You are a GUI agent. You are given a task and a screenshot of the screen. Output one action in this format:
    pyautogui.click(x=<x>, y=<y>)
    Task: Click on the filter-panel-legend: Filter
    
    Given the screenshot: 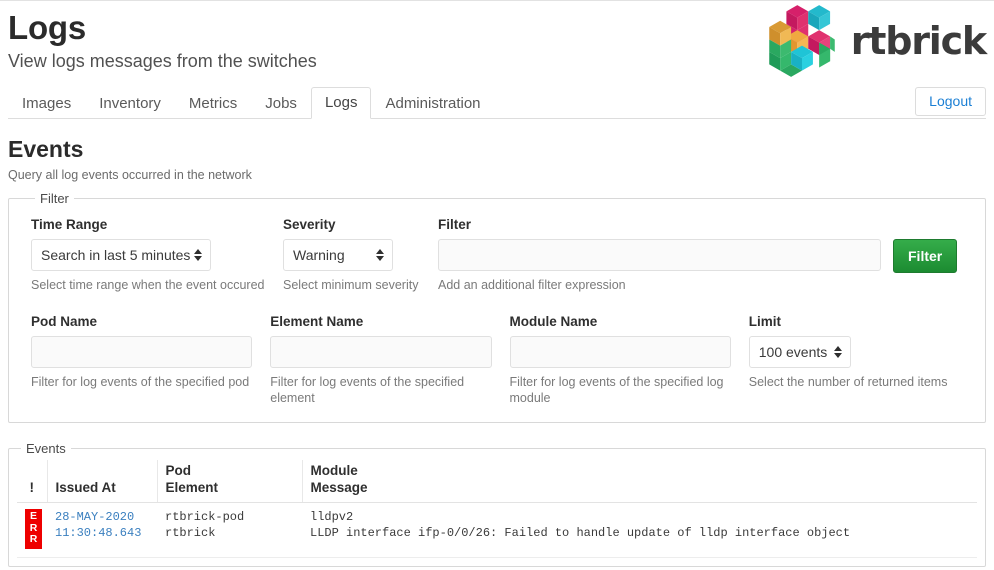 What is the action you would take?
    pyautogui.click(x=54, y=198)
    